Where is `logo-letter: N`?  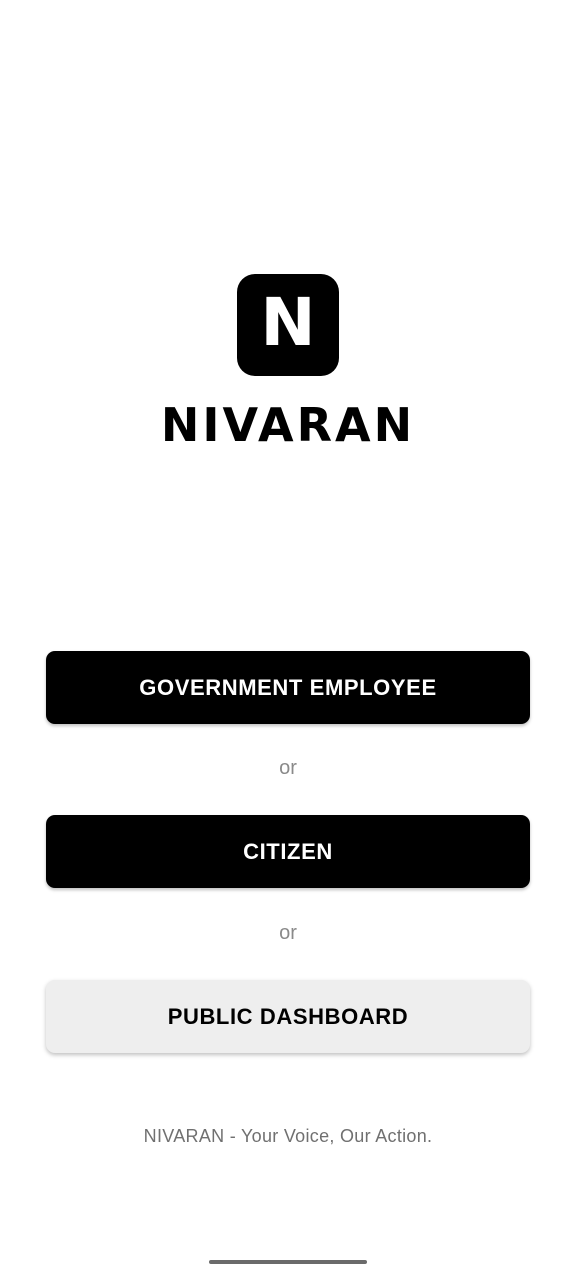
logo-letter: N is located at coordinates (288, 322).